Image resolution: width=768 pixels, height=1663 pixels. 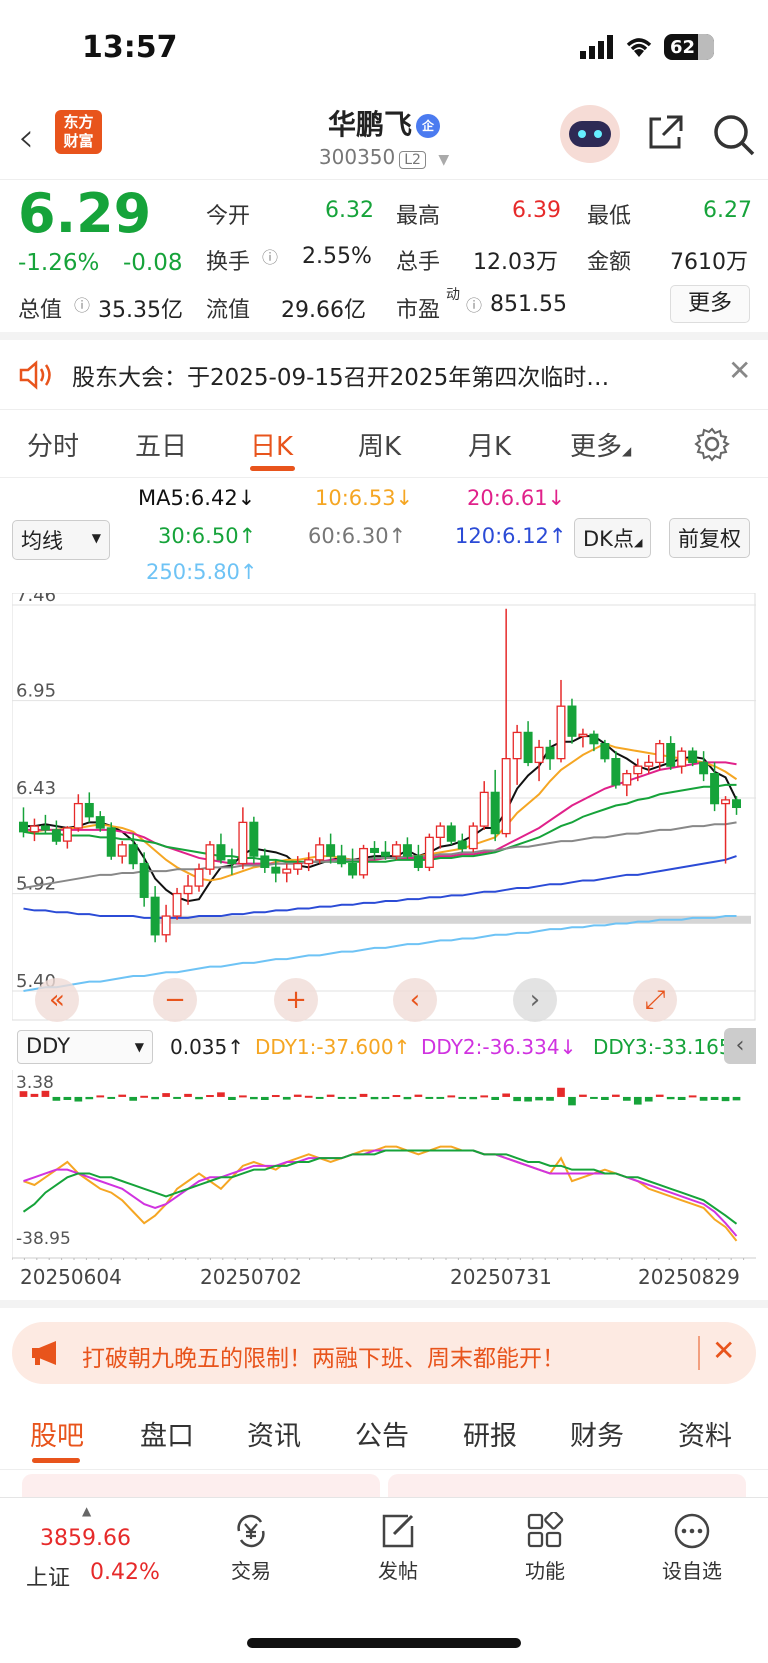 I want to click on forward-adjust-button: 前复权, so click(x=709, y=538).